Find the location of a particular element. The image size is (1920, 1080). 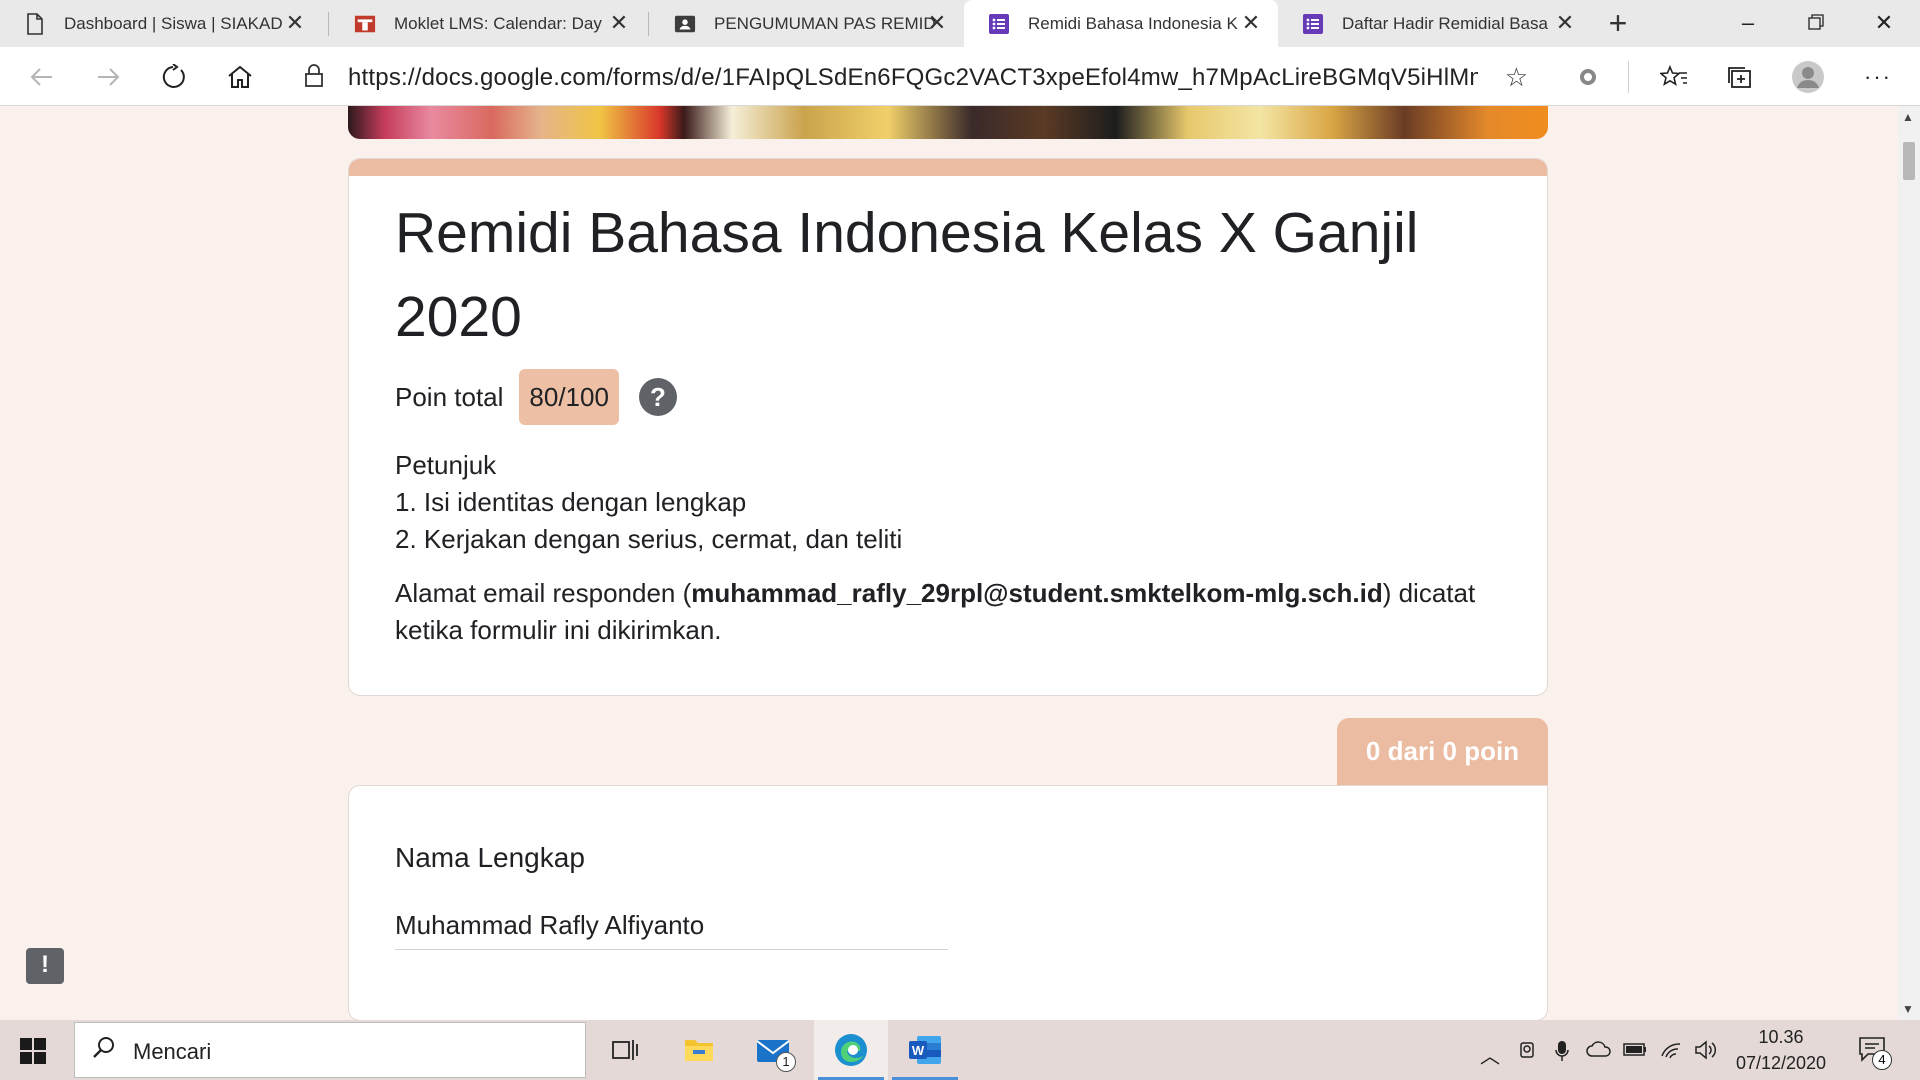

tab-remidi-active: Remidi Bahasa Indonesia K ✕ is located at coordinates (1121, 23).